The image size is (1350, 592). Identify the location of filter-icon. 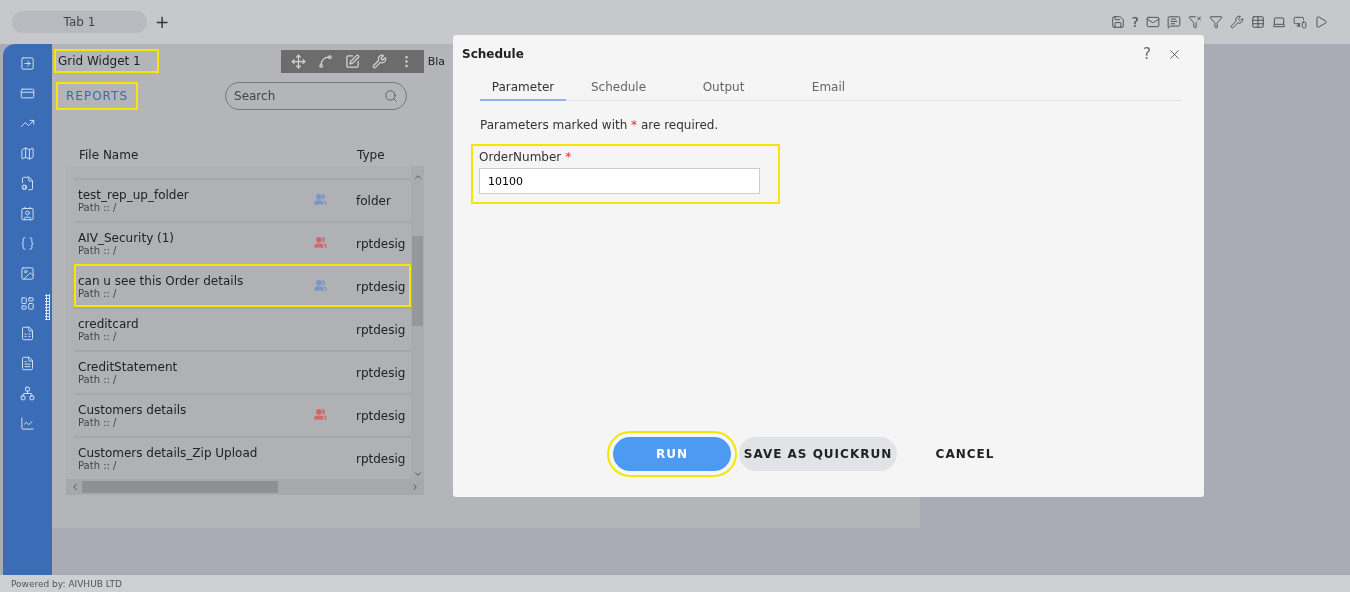
(1216, 22).